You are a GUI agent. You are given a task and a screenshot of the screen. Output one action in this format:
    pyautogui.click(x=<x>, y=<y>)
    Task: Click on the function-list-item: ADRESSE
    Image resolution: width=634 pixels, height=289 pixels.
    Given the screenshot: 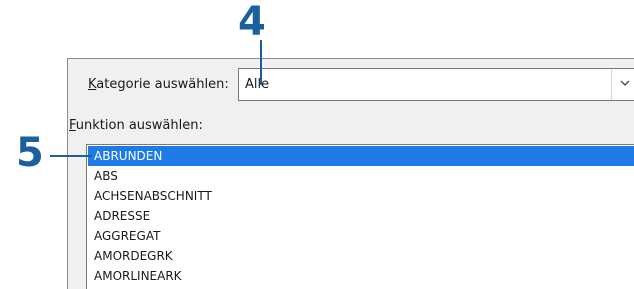 What is the action you would take?
    pyautogui.click(x=361, y=216)
    